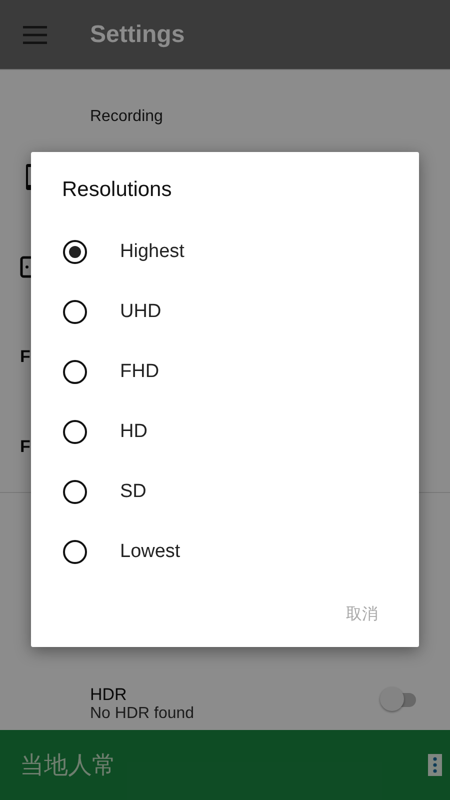  I want to click on setting-summary: No HDR found, so click(143, 714).